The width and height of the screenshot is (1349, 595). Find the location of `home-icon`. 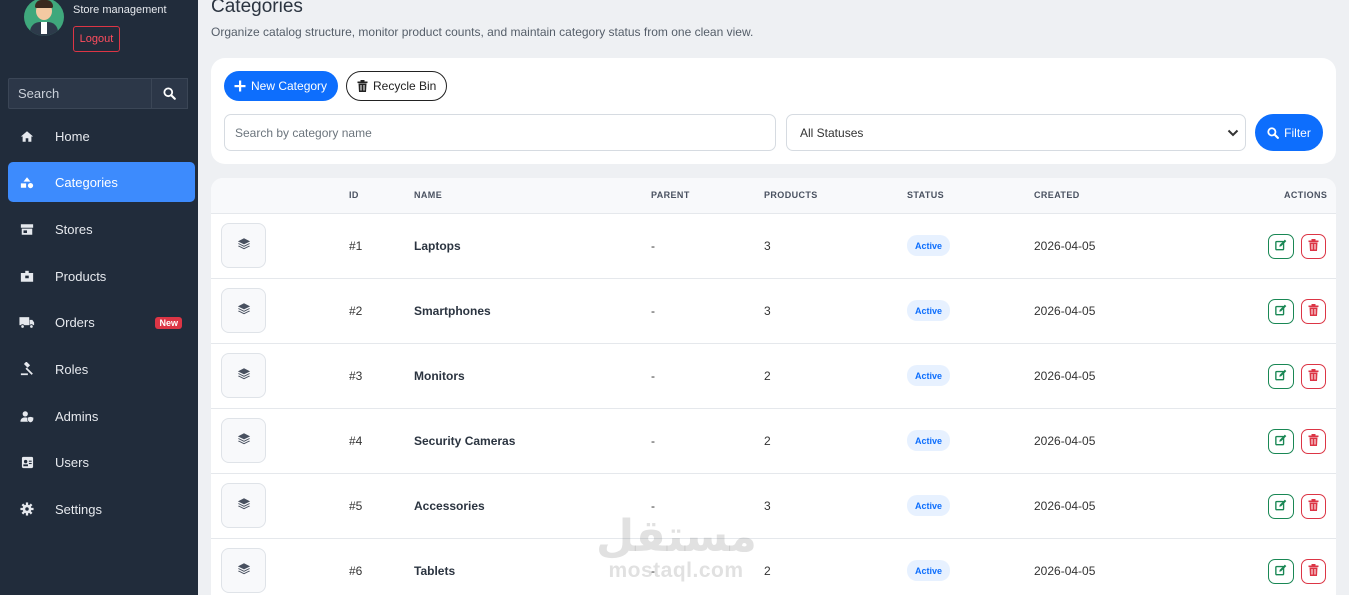

home-icon is located at coordinates (27, 136).